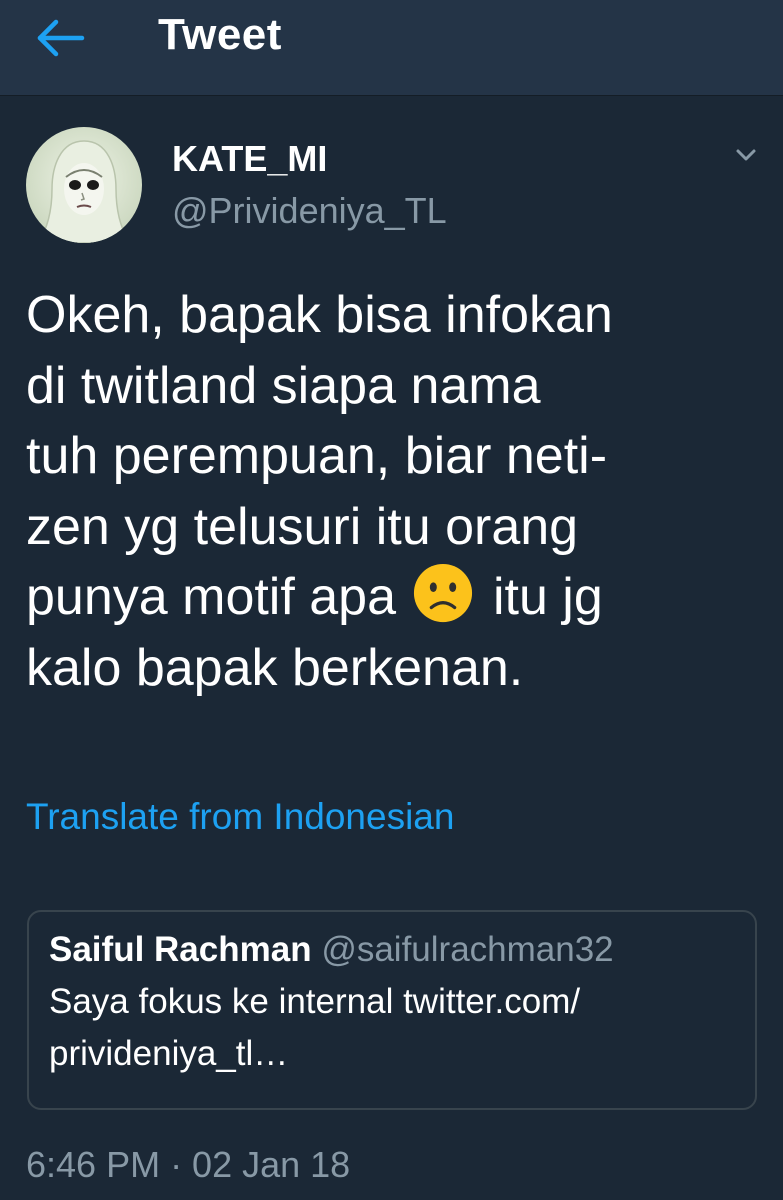 Image resolution: width=783 pixels, height=1200 pixels. I want to click on quoted-author-name: Saiful Rachman, so click(180, 949).